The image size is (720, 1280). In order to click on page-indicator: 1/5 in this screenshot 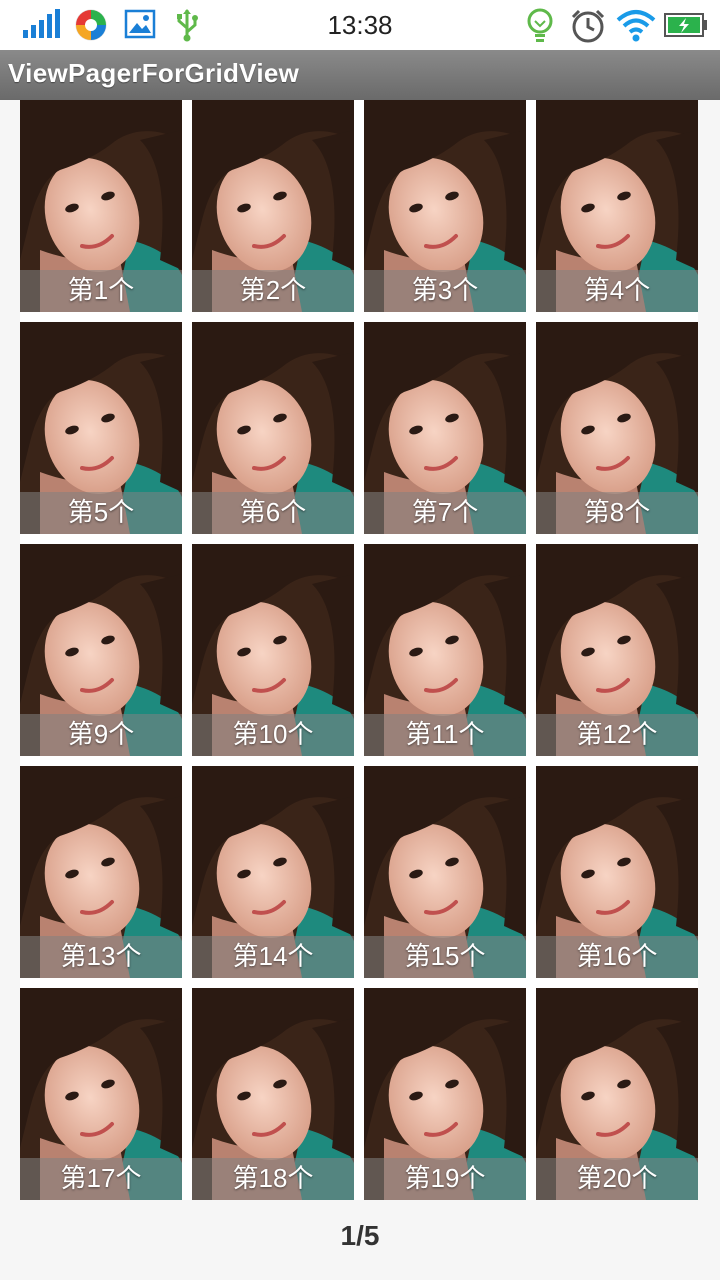, I will do `click(360, 1235)`.